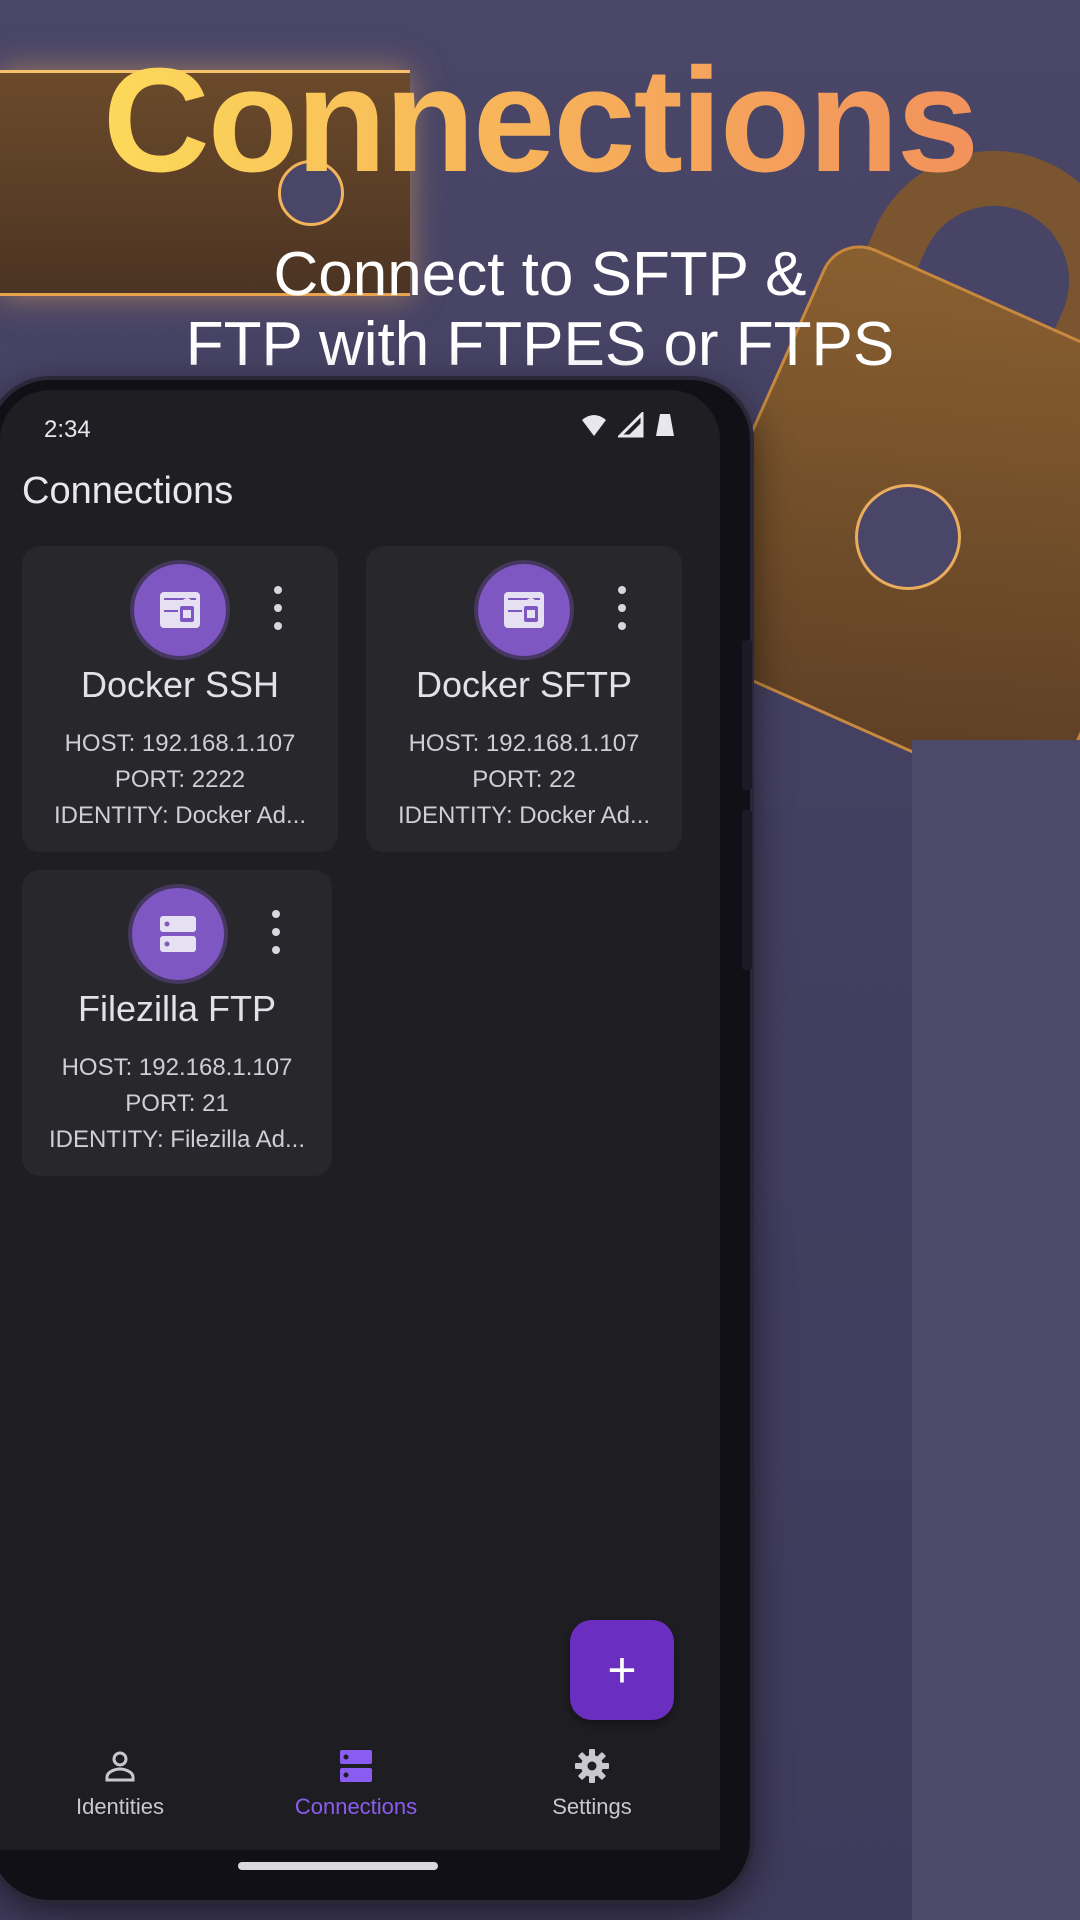 The height and width of the screenshot is (1920, 1080). I want to click on connection-port: PORT: 2222, so click(180, 779).